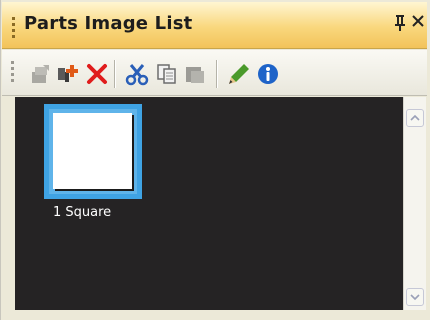 The height and width of the screenshot is (320, 430). I want to click on import-image-icon, so click(40, 74).